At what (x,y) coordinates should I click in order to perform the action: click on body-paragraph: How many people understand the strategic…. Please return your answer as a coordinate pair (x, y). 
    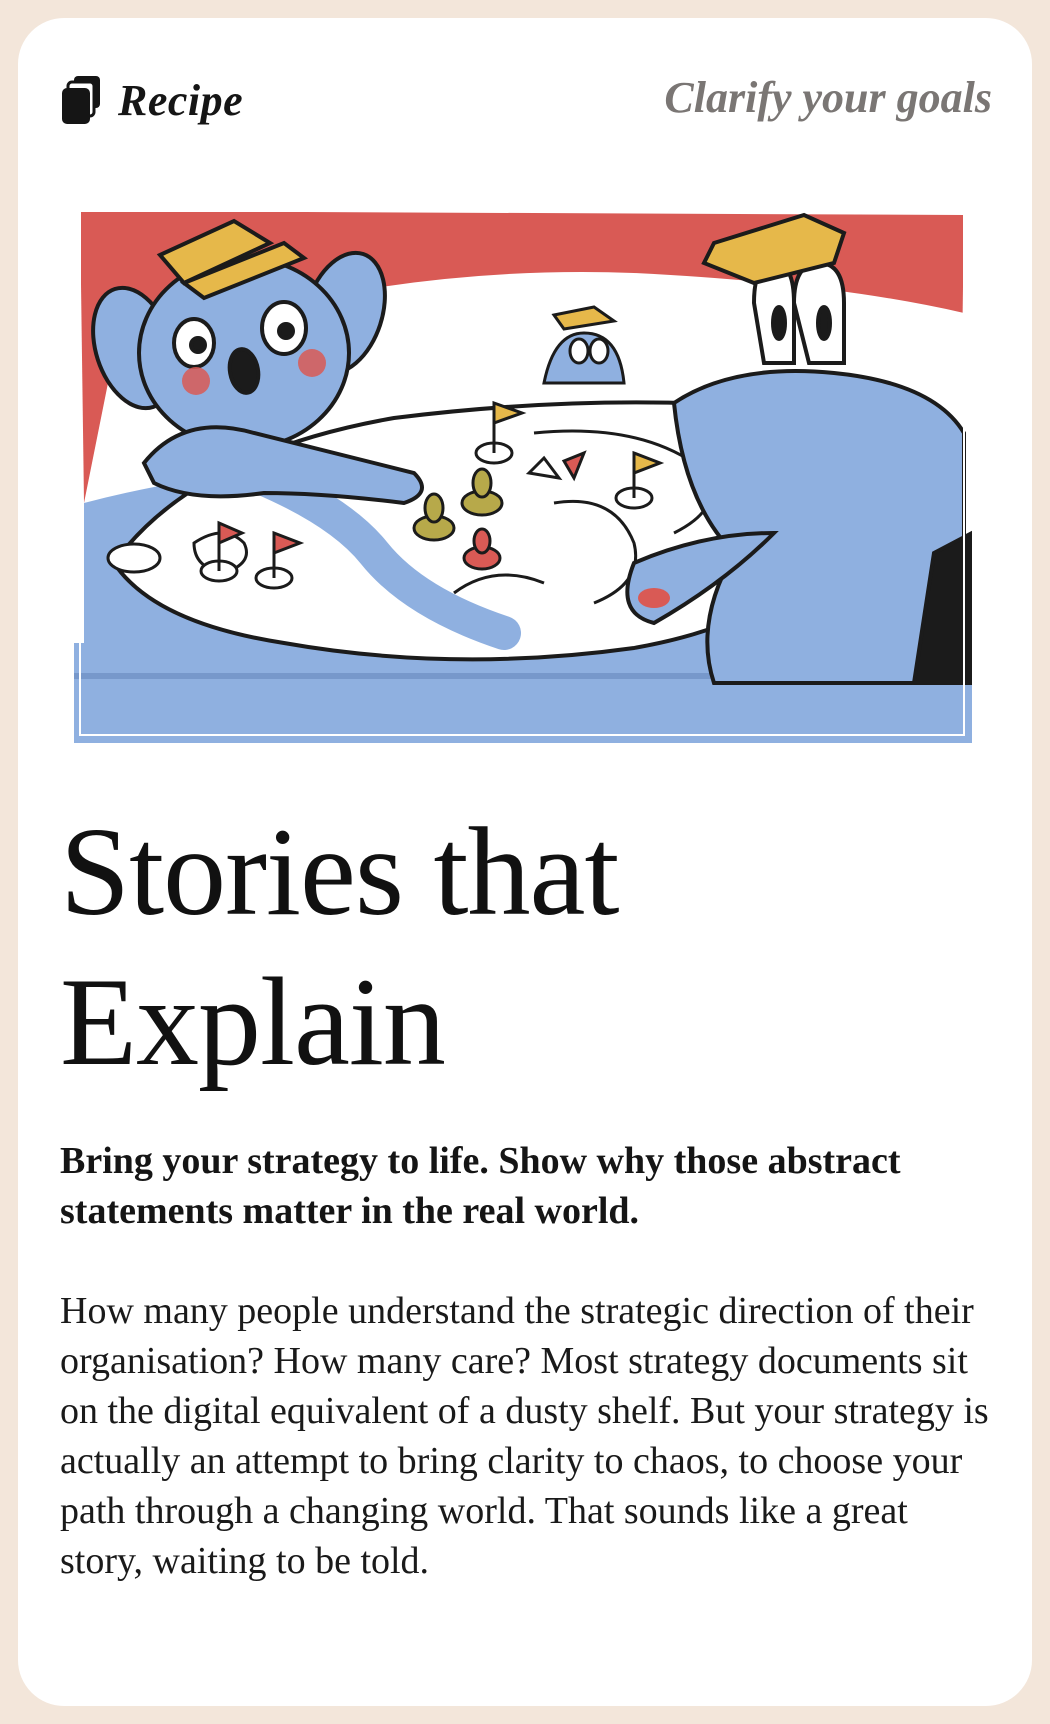
    Looking at the image, I should click on (524, 1436).